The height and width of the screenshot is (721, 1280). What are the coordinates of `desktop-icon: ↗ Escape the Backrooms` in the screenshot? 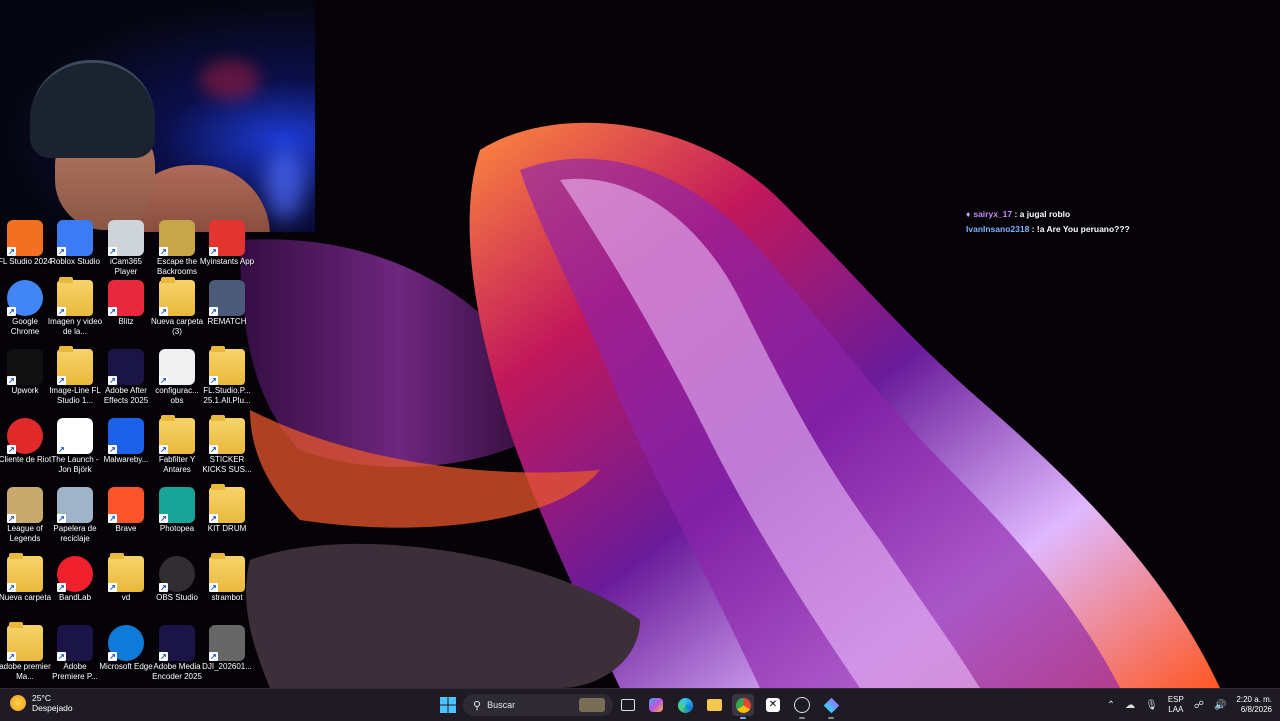 It's located at (177, 253).